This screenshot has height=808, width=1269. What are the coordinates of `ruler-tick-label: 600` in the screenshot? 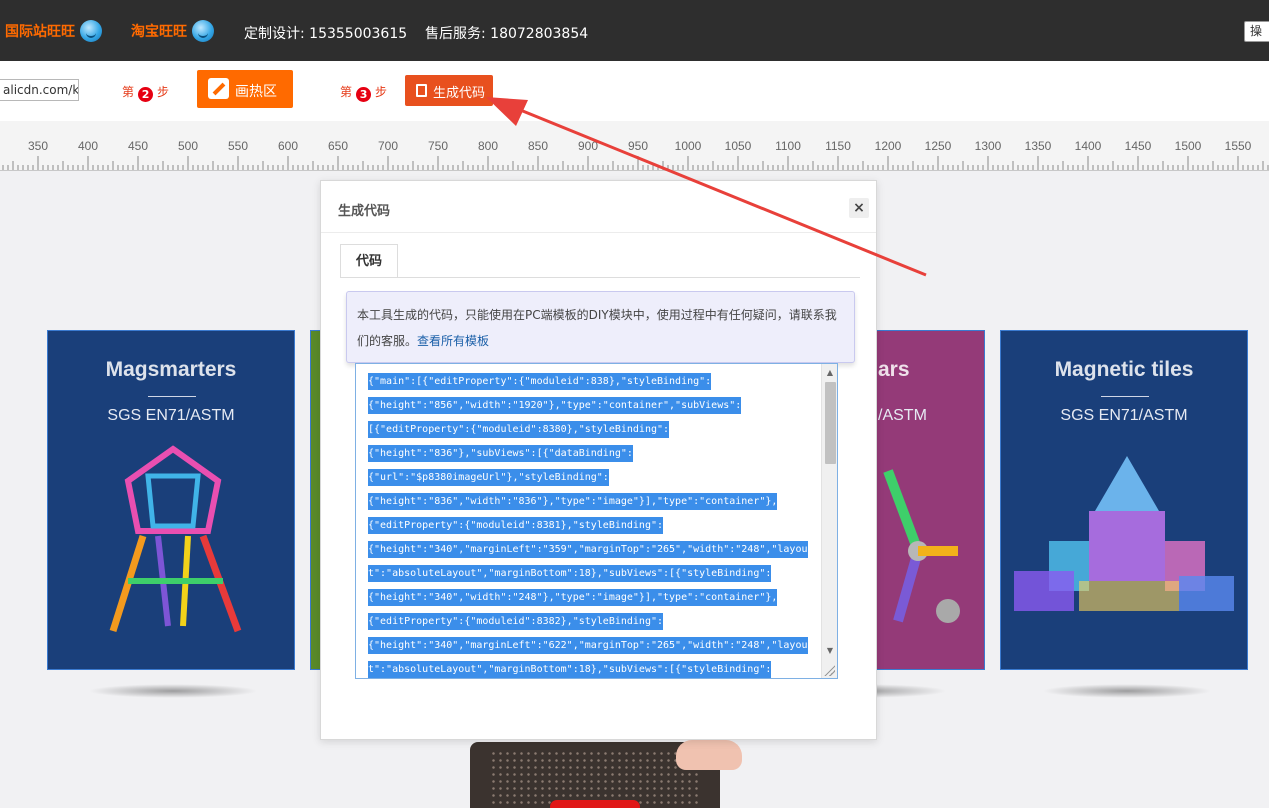 It's located at (288, 146).